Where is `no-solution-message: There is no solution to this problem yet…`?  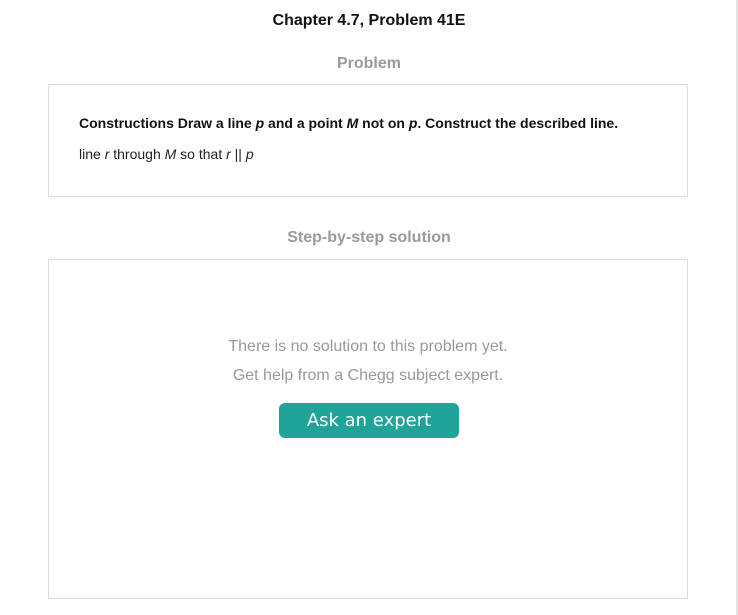
no-solution-message: There is no solution to this problem yet… is located at coordinates (368, 346).